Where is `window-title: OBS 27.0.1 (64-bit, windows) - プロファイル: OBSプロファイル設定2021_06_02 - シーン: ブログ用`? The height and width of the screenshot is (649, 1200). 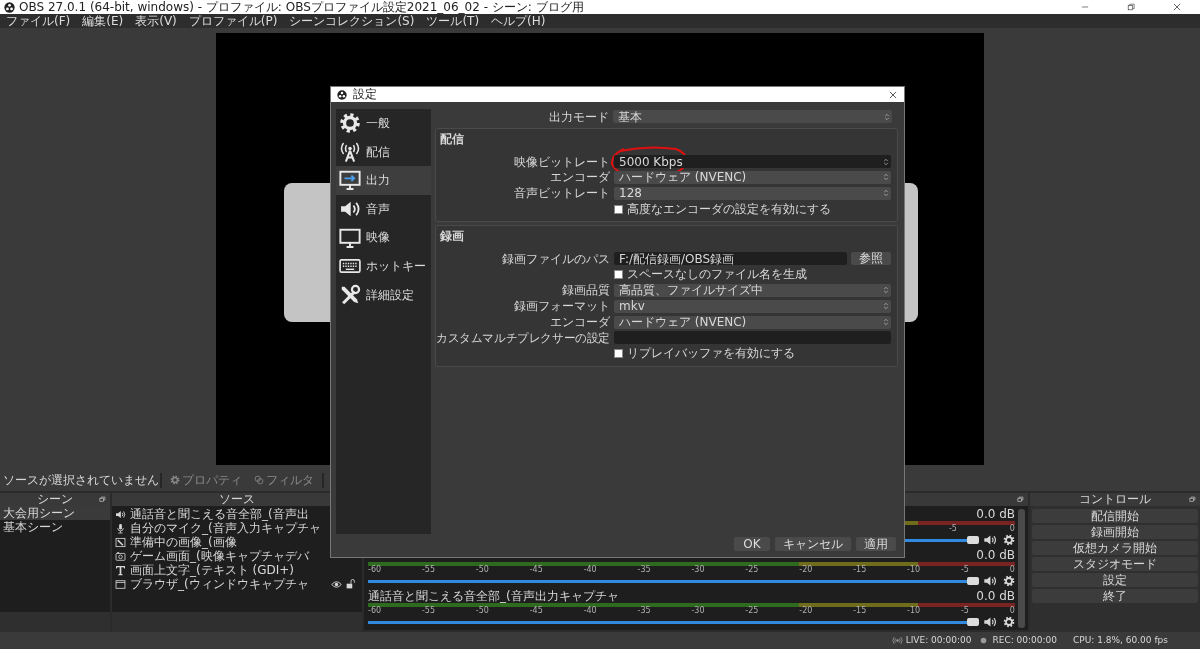
window-title: OBS 27.0.1 (64-bit, windows) - プロファイル: OBSプロファイル設定2021_06_02 - シーン: ブログ用 is located at coordinates (301, 7).